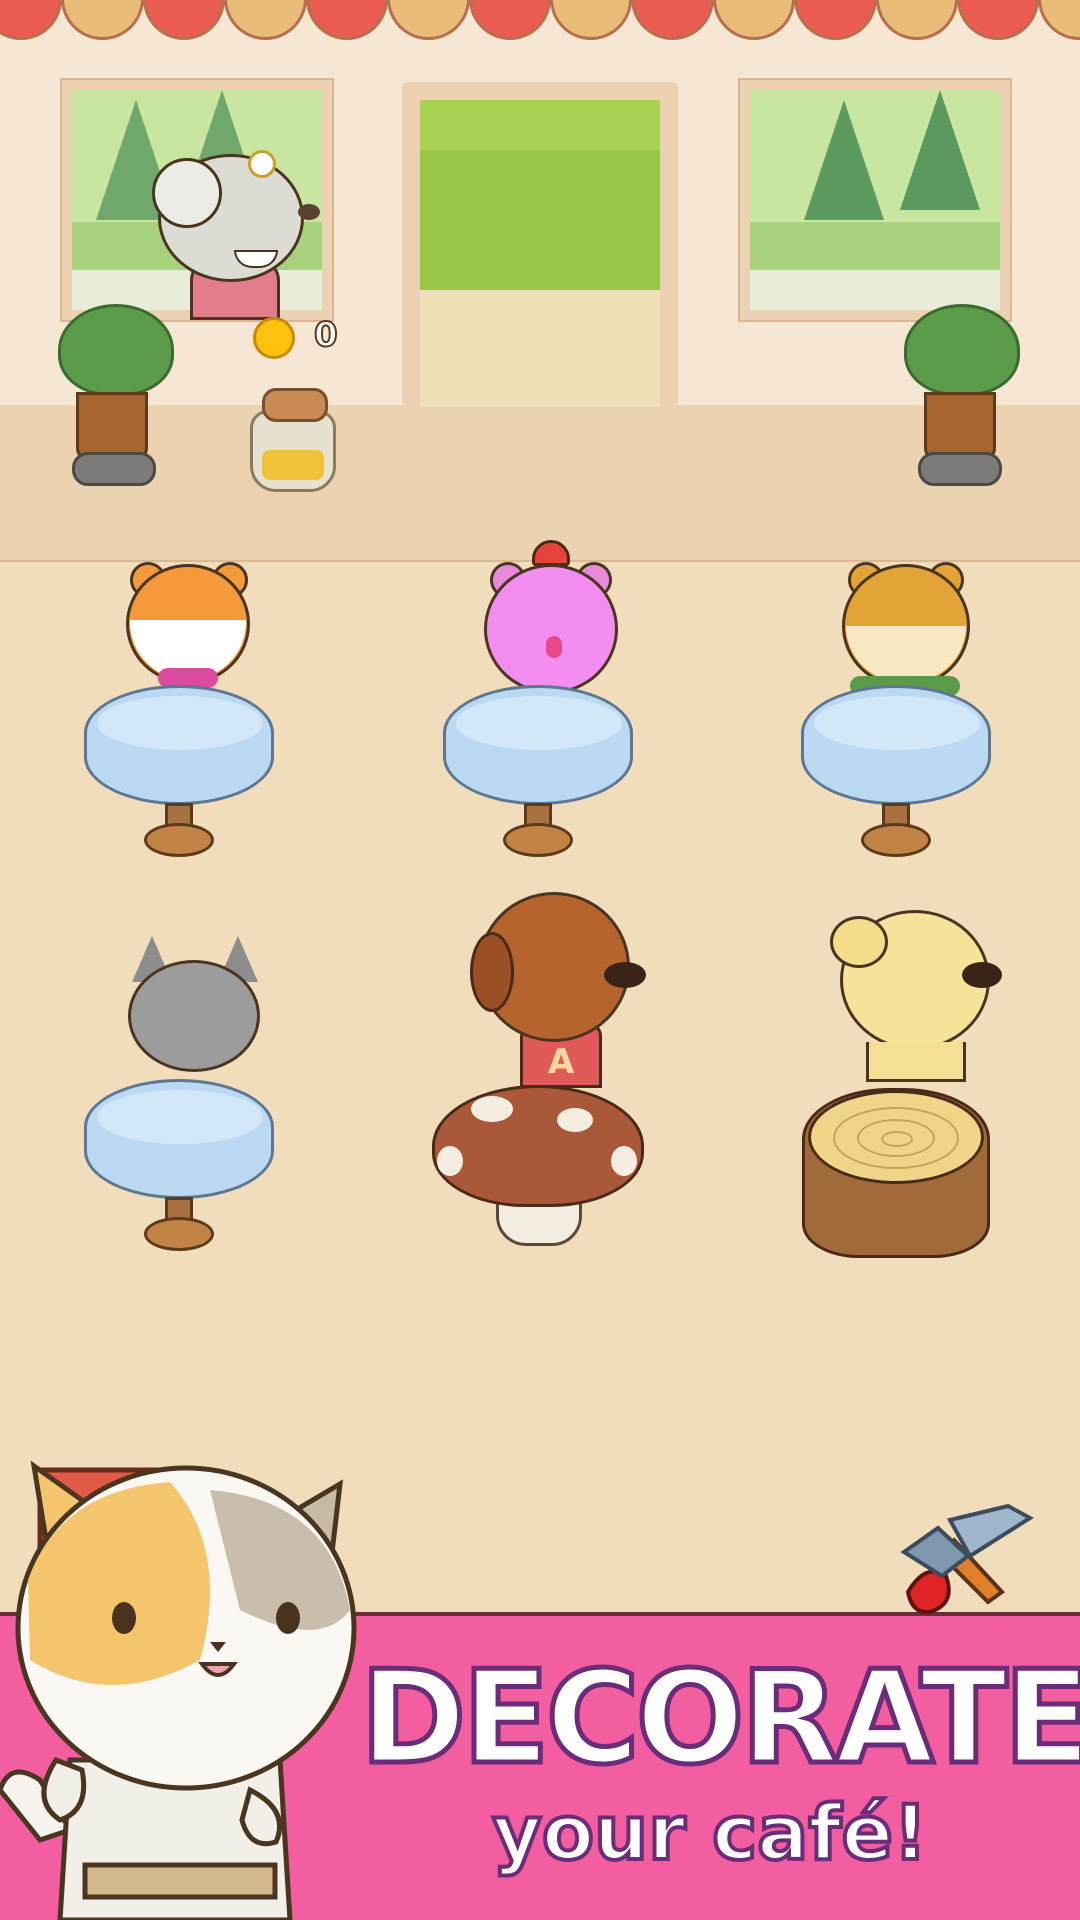  What do you see at coordinates (188, 626) in the screenshot?
I see `customer-orange-hamster` at bounding box center [188, 626].